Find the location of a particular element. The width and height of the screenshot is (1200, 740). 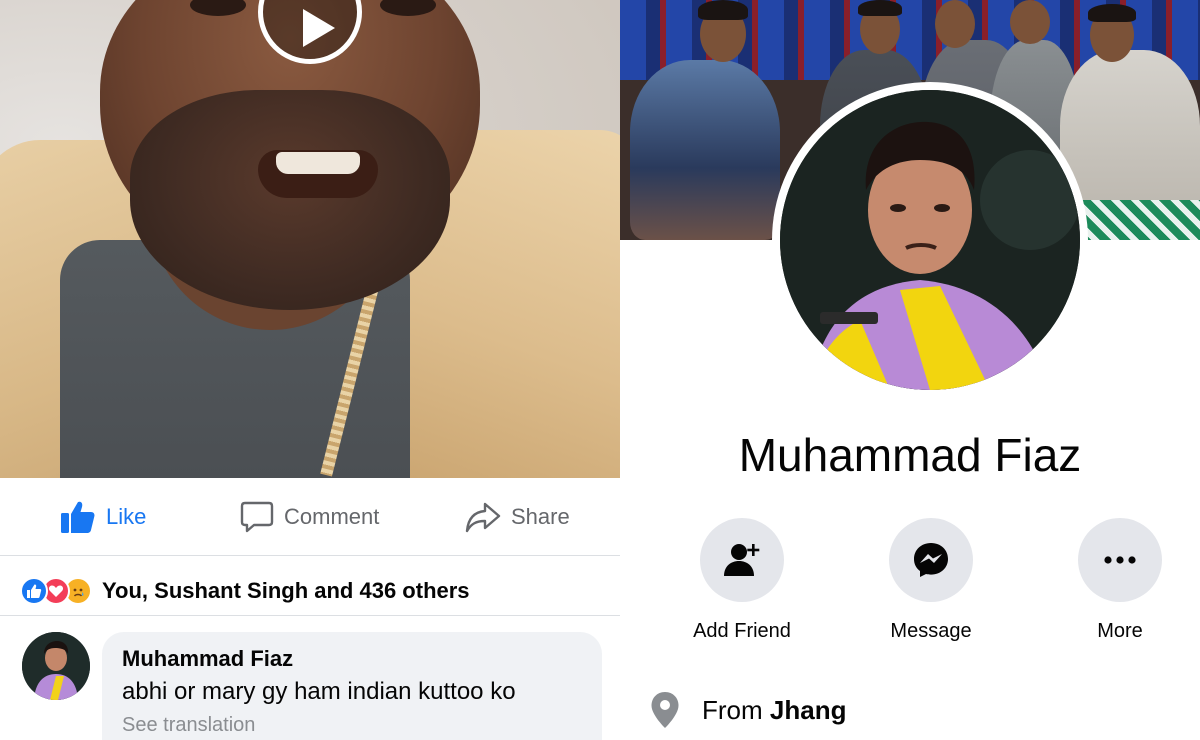

message-label: Message is located at coordinates (931, 631).